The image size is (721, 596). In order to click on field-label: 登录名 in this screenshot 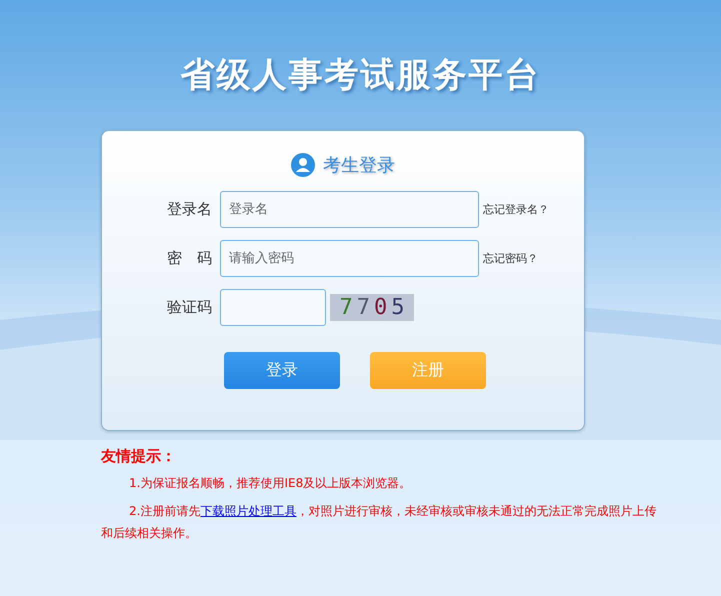, I will do `click(189, 209)`.